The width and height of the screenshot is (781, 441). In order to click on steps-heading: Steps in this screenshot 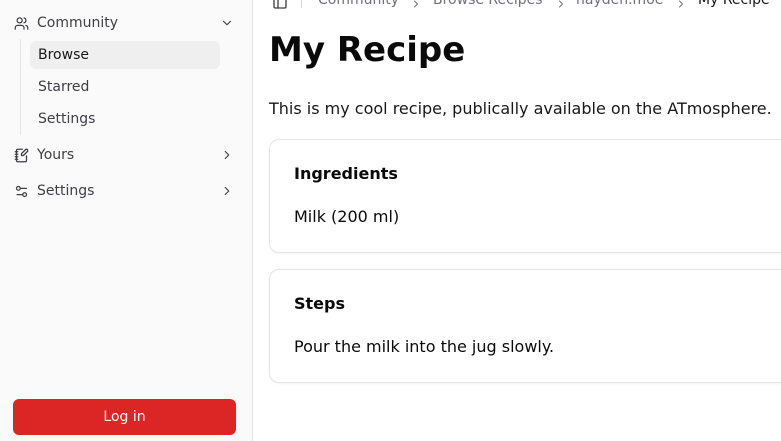, I will do `click(319, 303)`.